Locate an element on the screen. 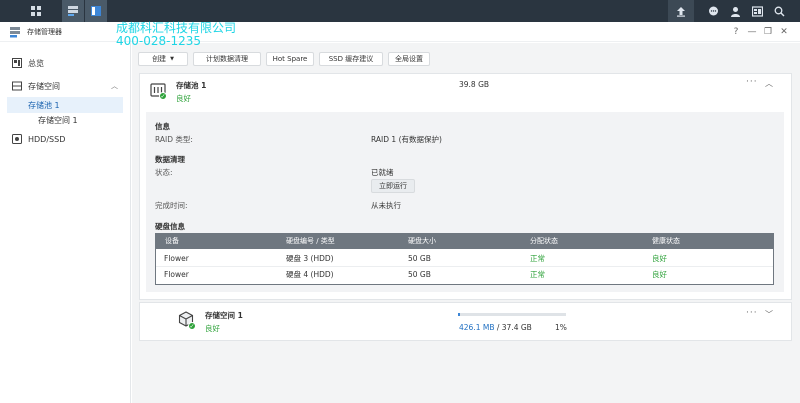 The height and width of the screenshot is (403, 800). pool-size: 39.8 GB is located at coordinates (474, 84).